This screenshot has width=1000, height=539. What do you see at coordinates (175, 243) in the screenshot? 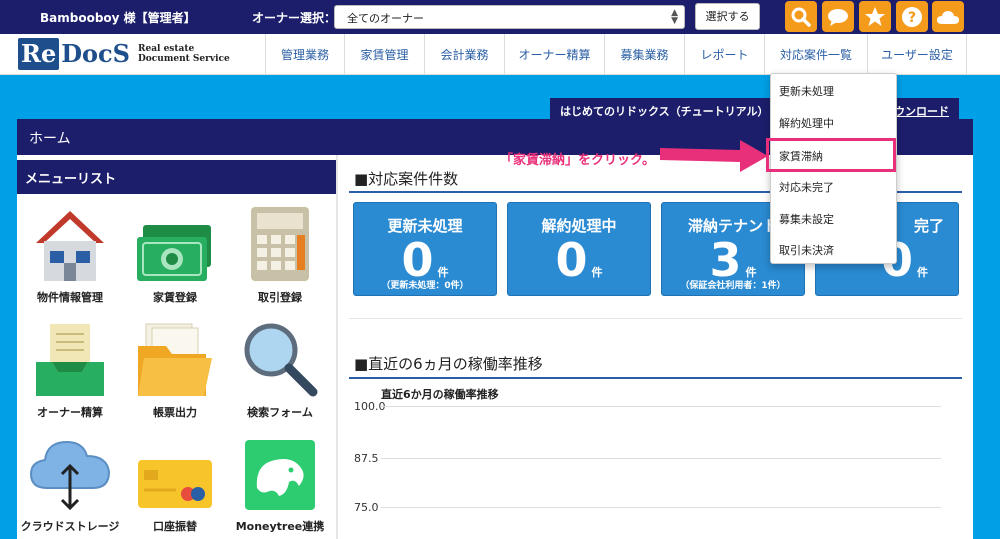
I see `money-icon` at bounding box center [175, 243].